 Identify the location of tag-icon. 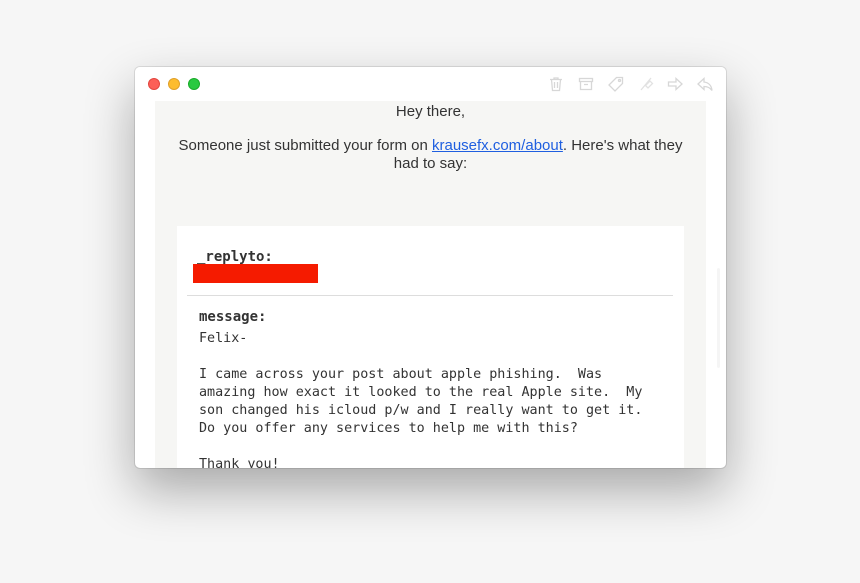
(616, 84).